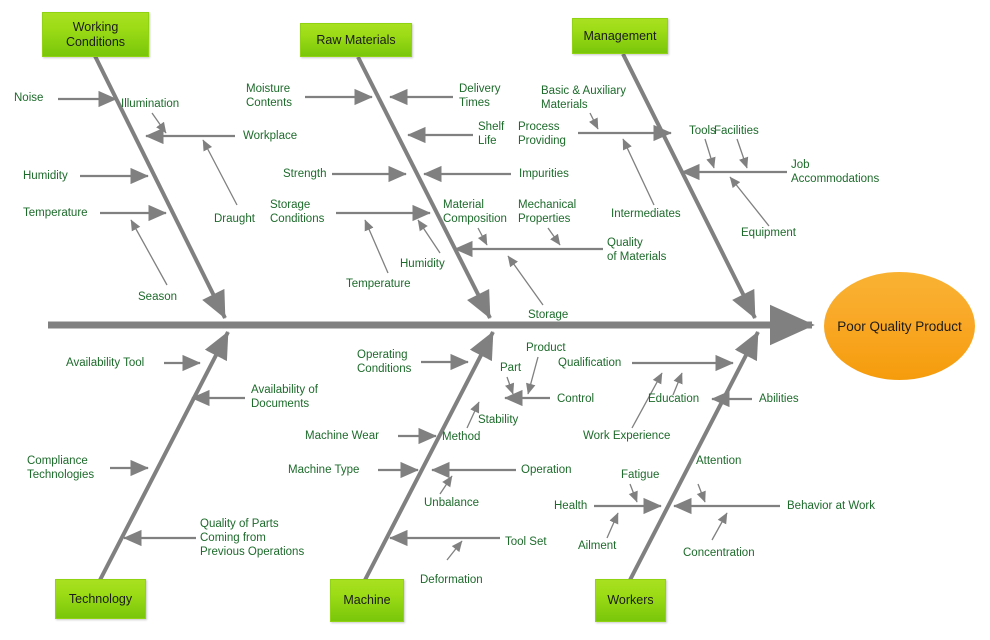 This screenshot has height=640, width=990. What do you see at coordinates (160, 187) in the screenshot?
I see `bone-working-conditions` at bounding box center [160, 187].